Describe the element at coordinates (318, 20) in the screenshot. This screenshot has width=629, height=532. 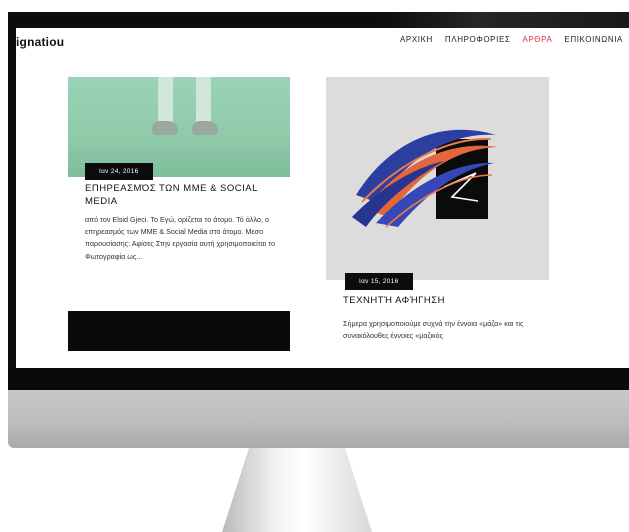
I see `monitor-bezel-top` at that location.